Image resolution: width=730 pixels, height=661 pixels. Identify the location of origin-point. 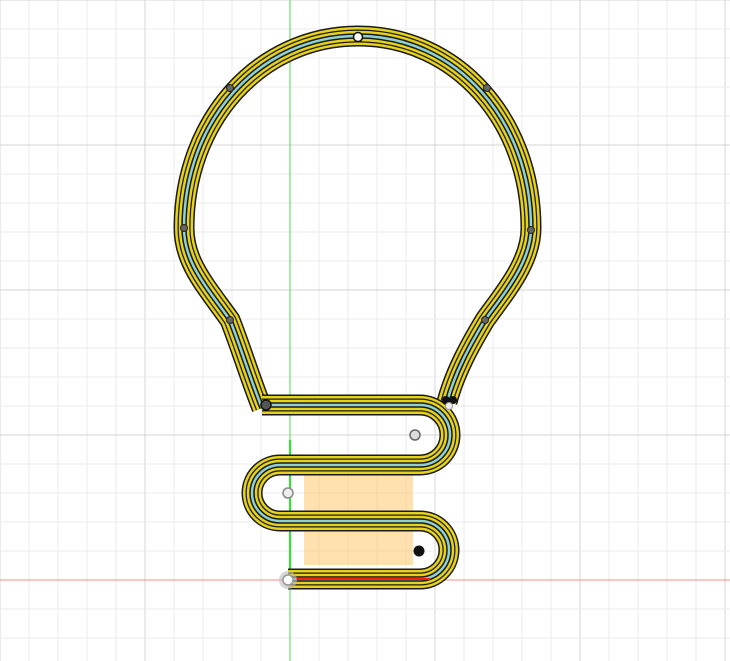
(288, 580).